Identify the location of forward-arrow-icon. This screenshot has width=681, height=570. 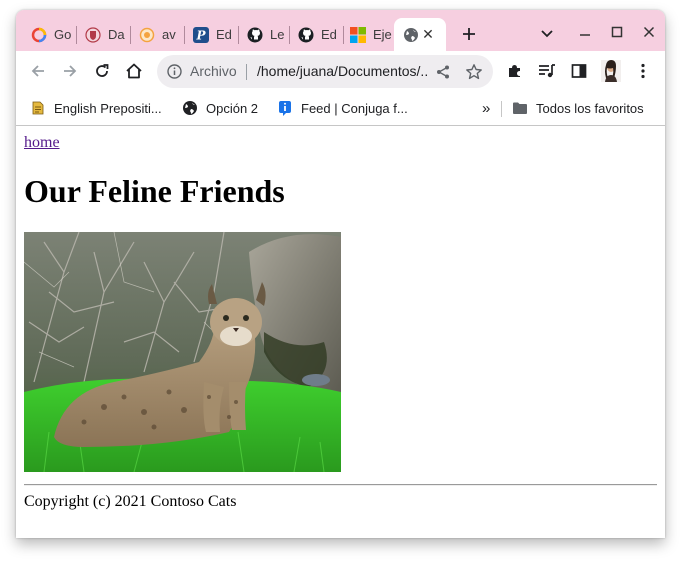
(70, 71).